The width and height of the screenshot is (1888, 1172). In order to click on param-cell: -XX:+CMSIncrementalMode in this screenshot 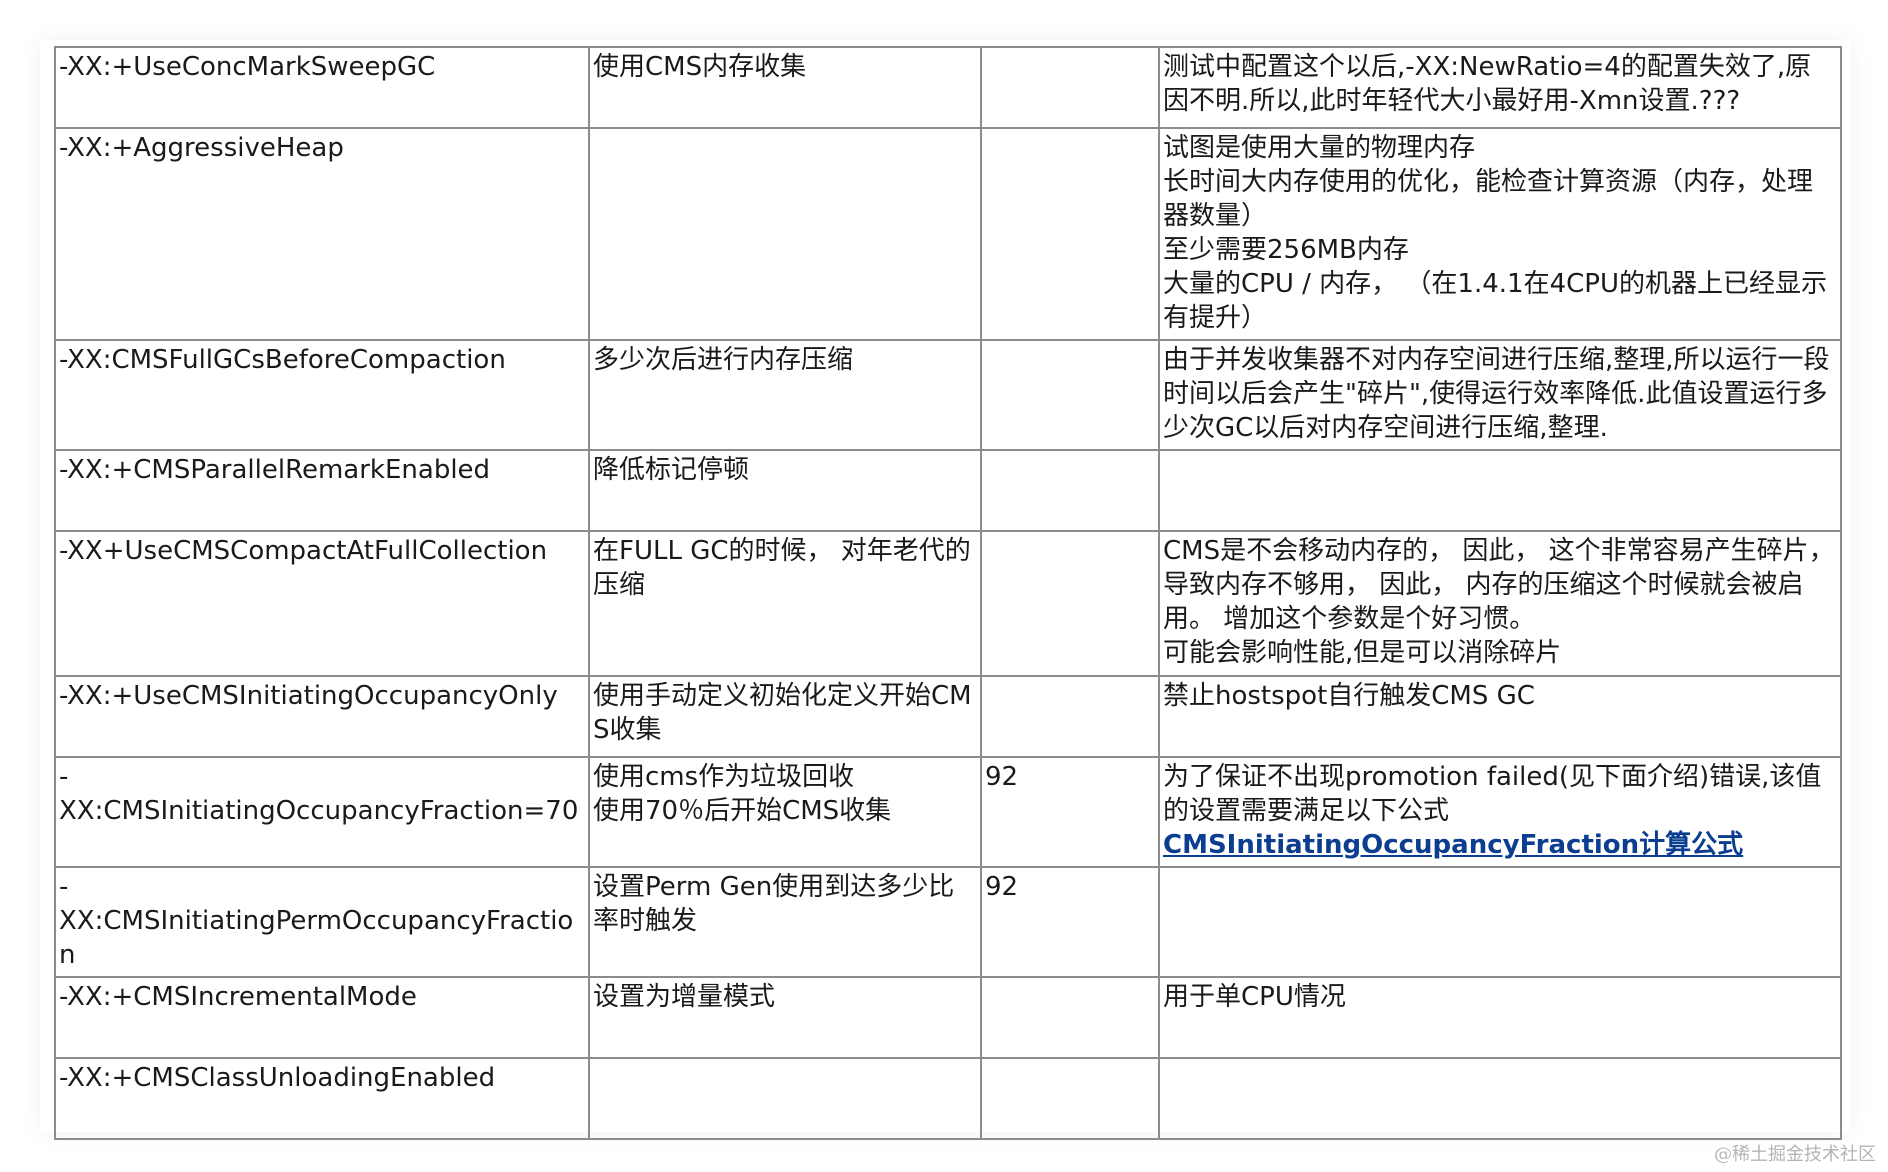, I will do `click(322, 1017)`.